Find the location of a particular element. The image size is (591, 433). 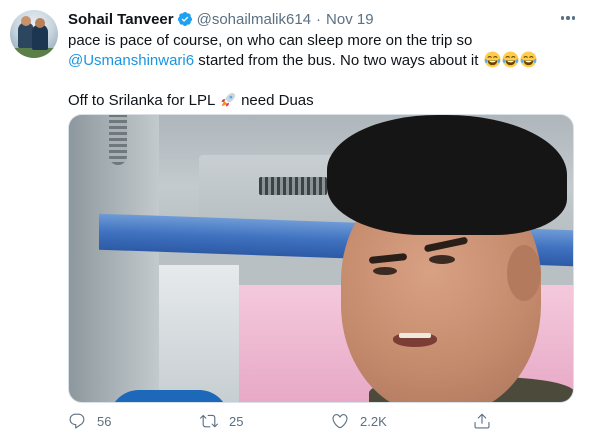

retweet-icon is located at coordinates (209, 421).